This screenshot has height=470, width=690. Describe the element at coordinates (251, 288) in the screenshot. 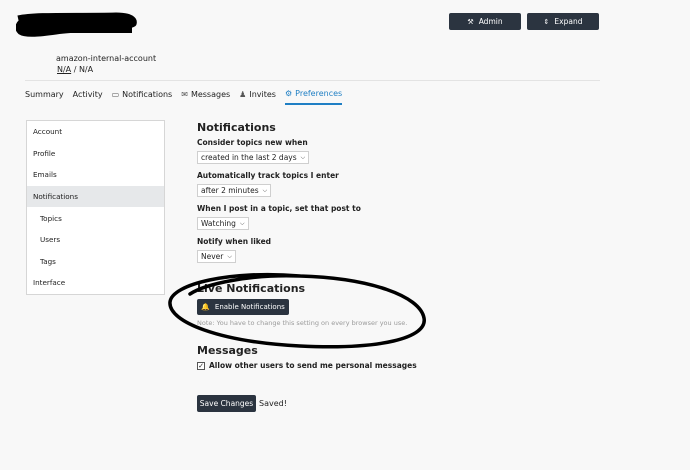

I see `live-notifications-heading: Live Notifications` at that location.